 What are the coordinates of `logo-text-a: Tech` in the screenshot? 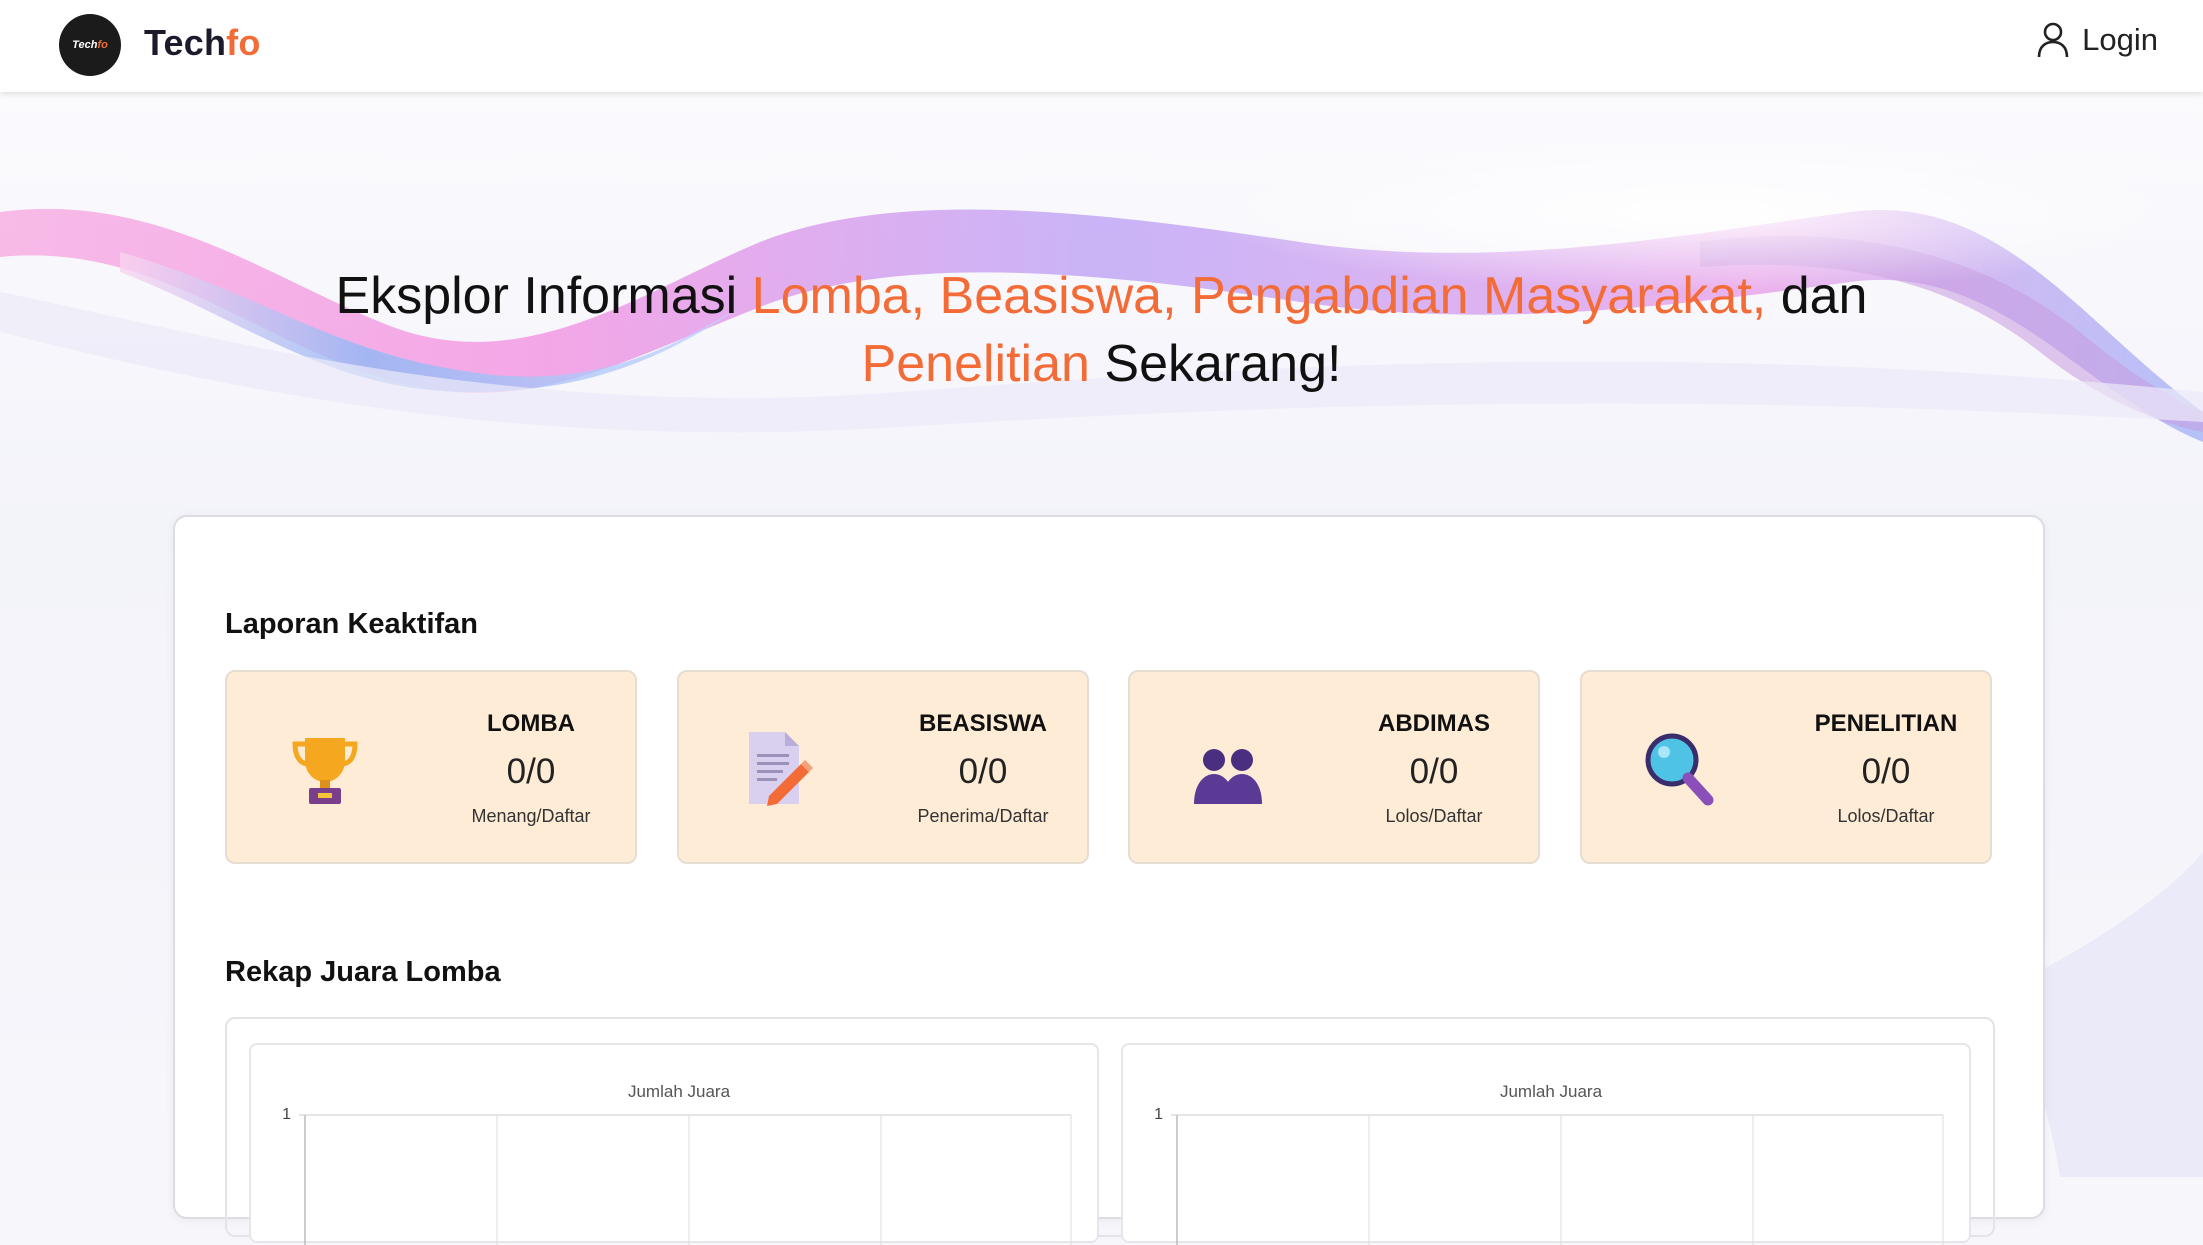 It's located at (85, 45).